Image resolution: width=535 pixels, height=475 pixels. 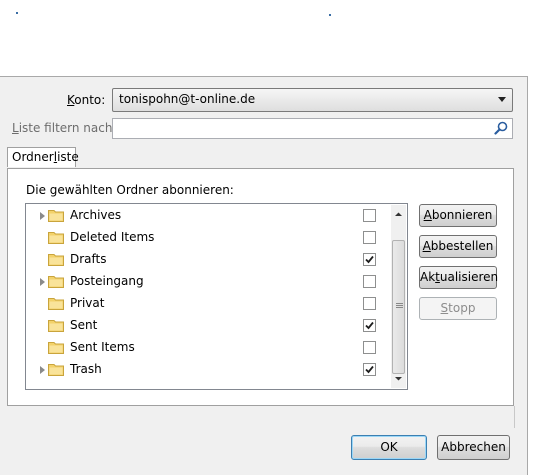 What do you see at coordinates (211, 304) in the screenshot?
I see `list-item: Privat` at bounding box center [211, 304].